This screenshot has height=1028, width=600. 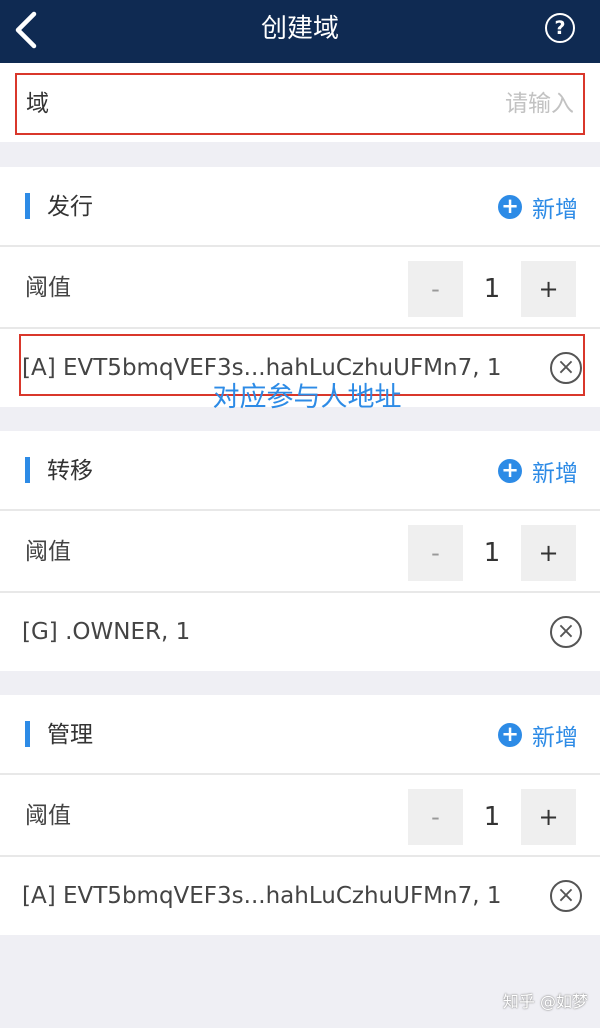 What do you see at coordinates (106, 632) in the screenshot?
I see `entry-text: [G] .OWNER, 1` at bounding box center [106, 632].